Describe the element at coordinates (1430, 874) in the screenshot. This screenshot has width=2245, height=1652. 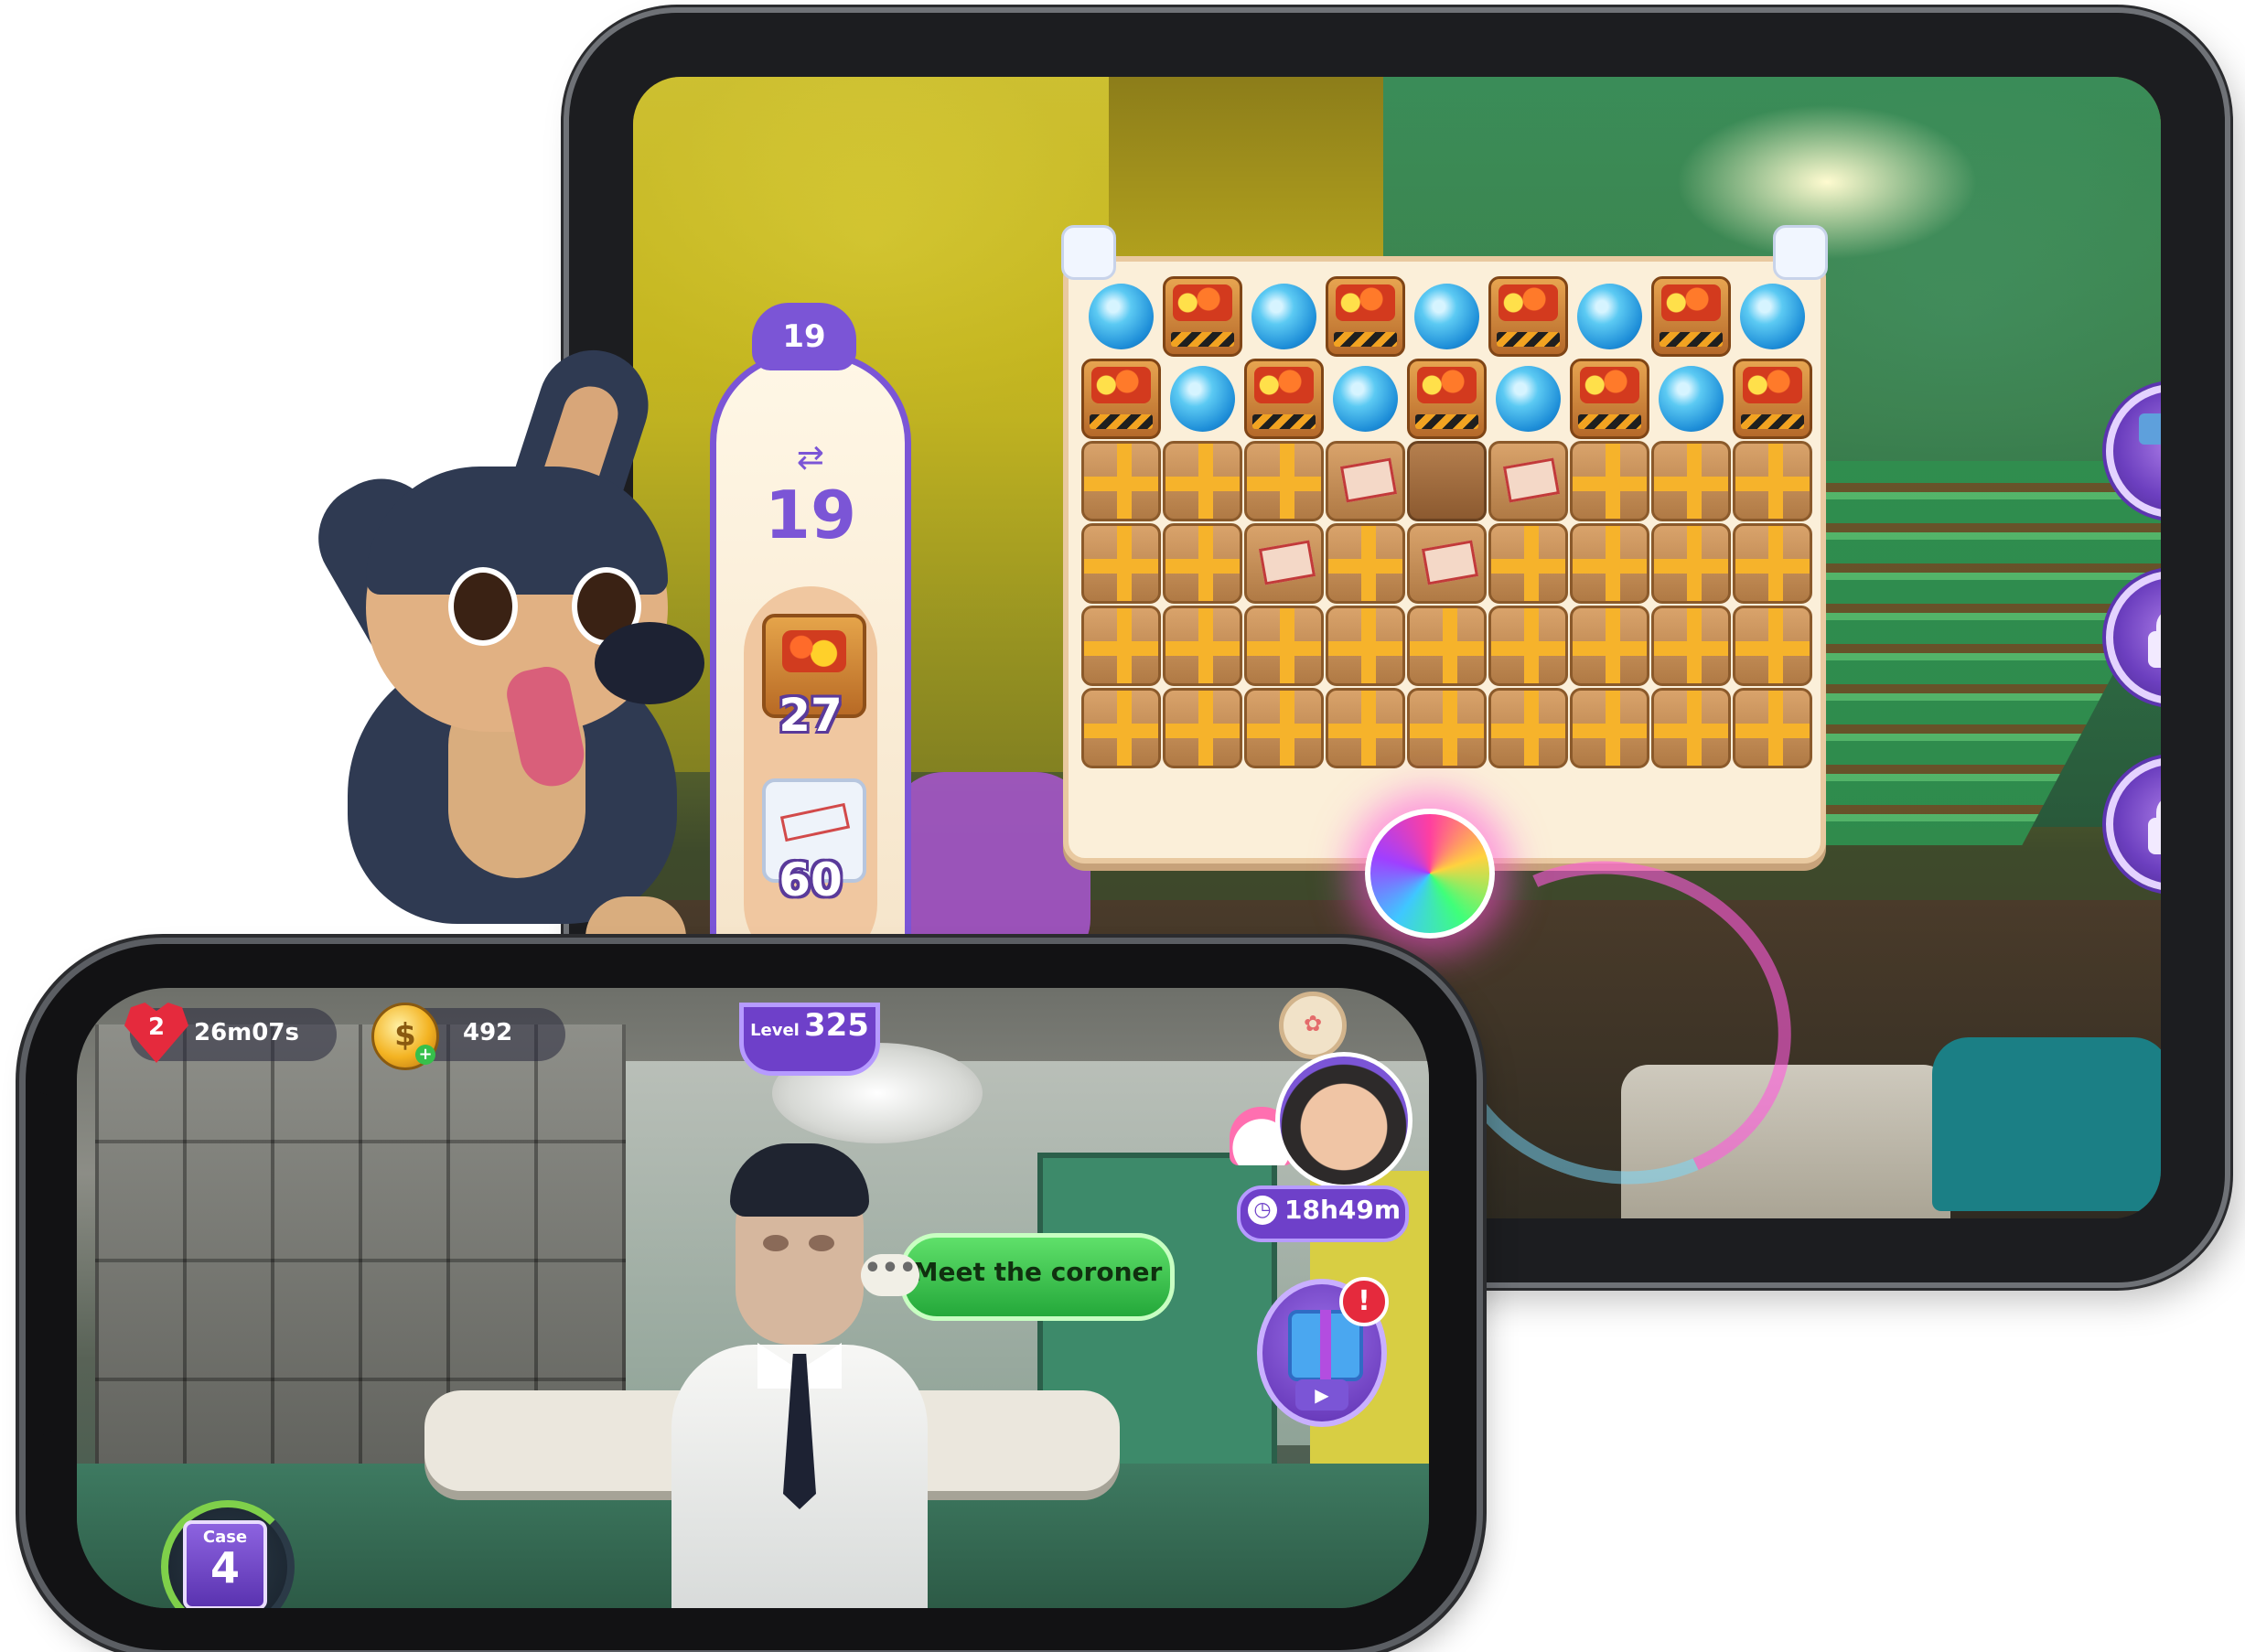
I see `rainbow-ball-icon` at that location.